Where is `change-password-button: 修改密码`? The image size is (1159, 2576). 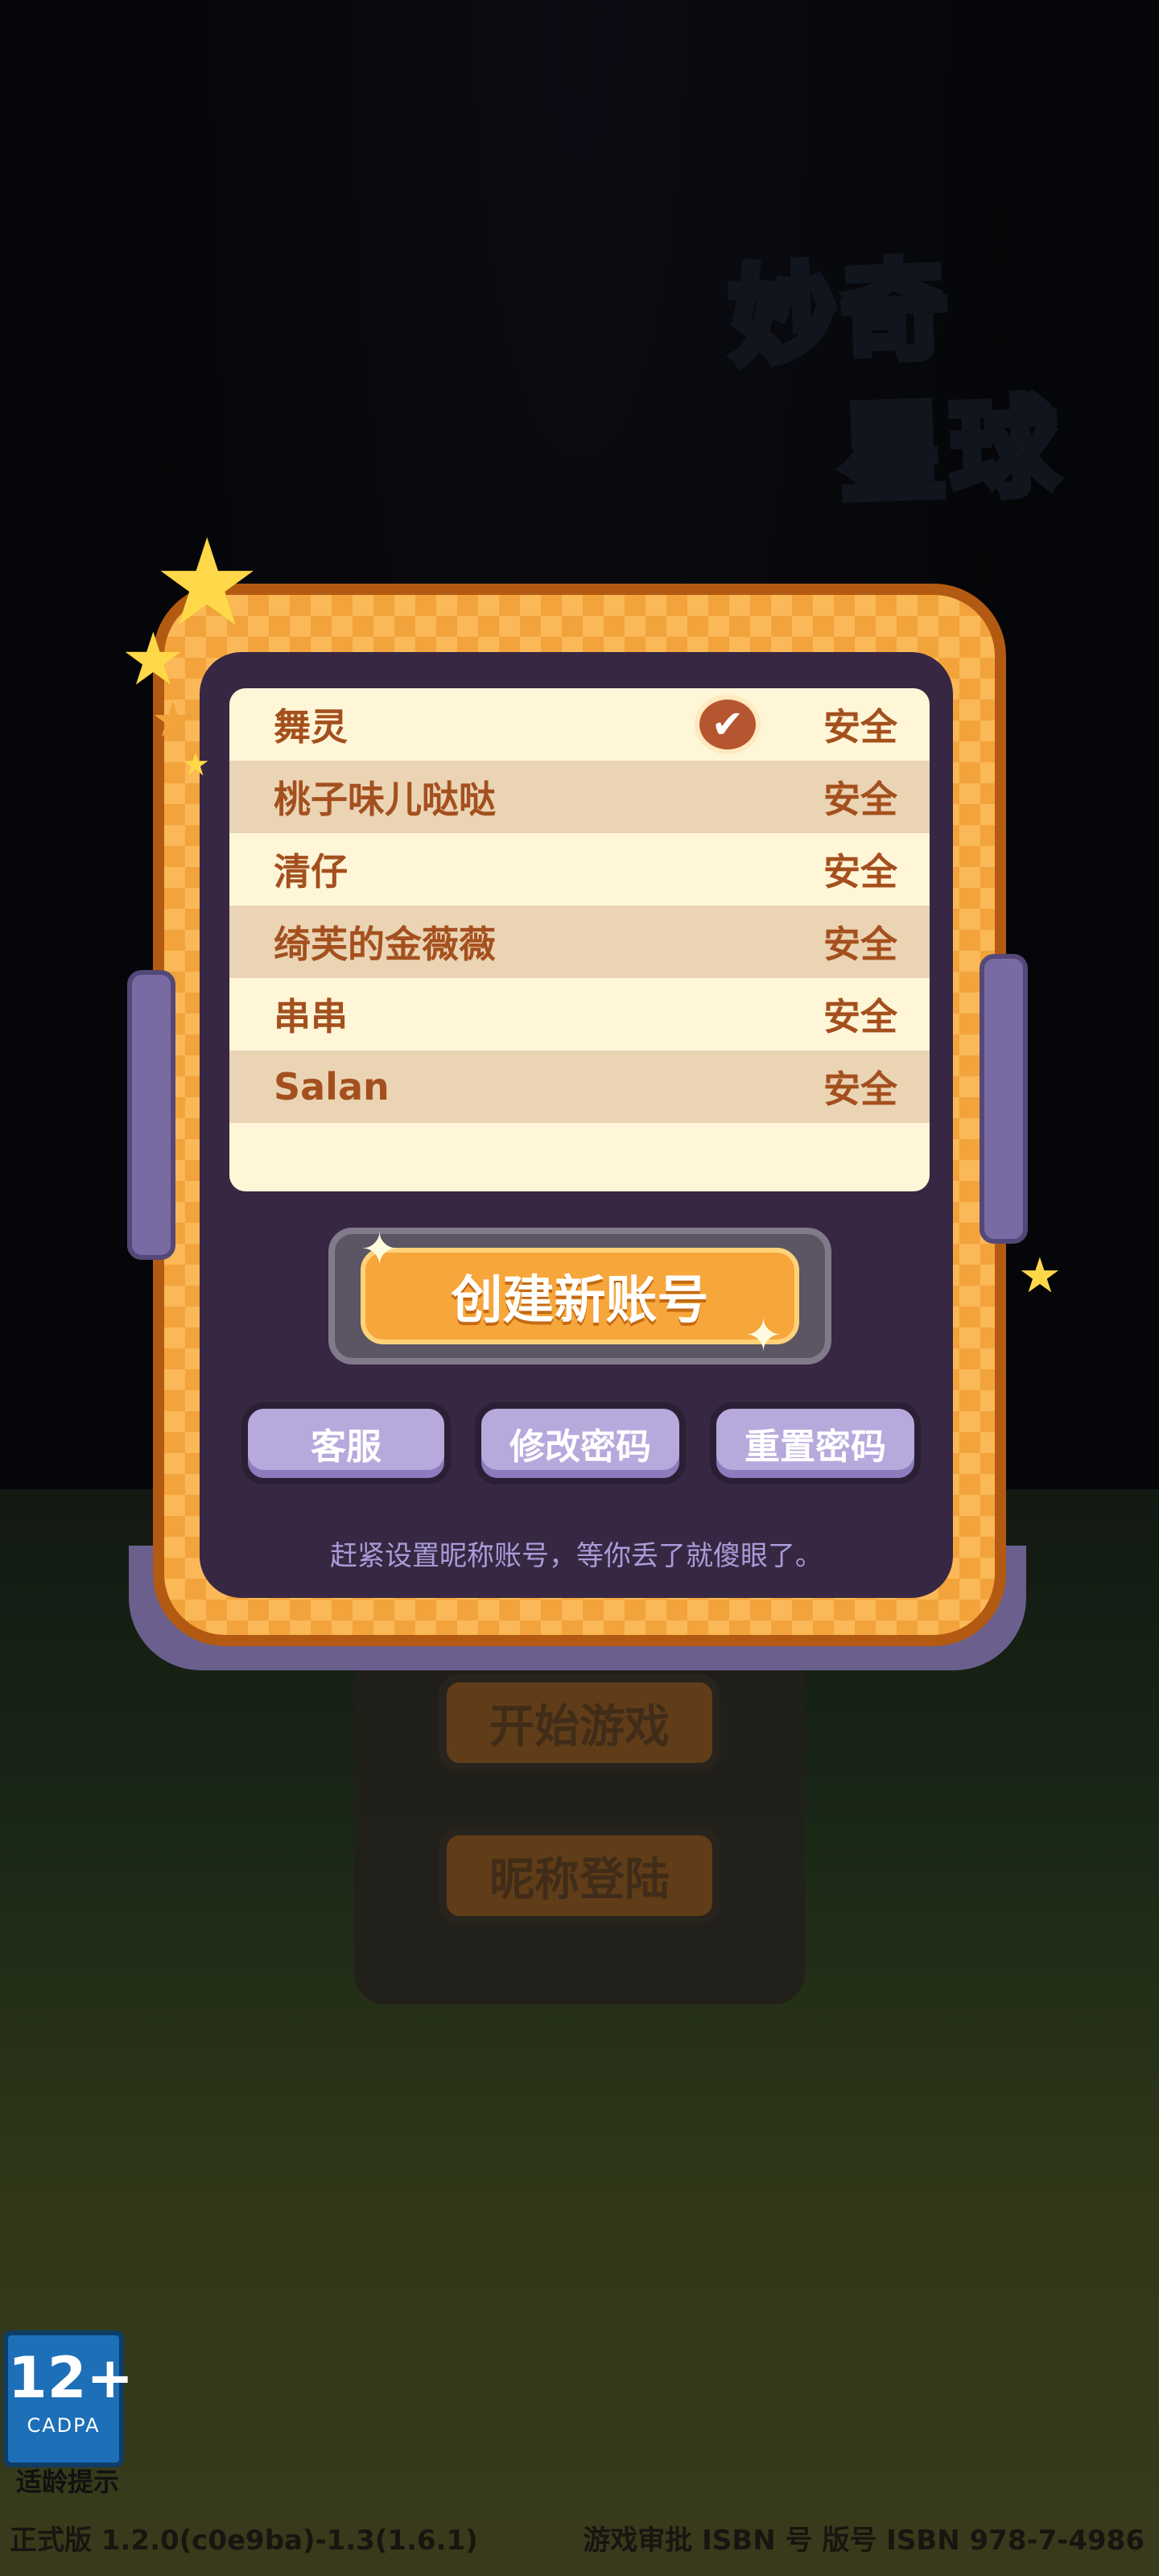
change-password-button: 修改密码 is located at coordinates (580, 1443).